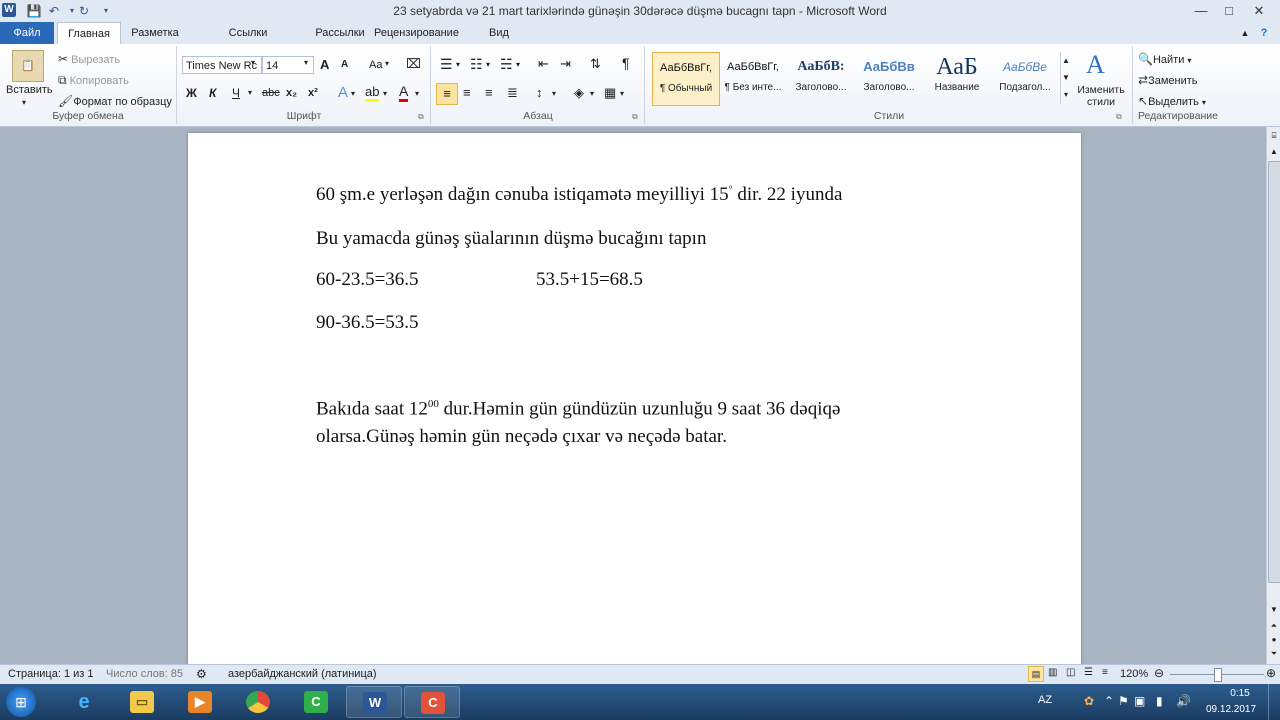 The height and width of the screenshot is (720, 1280). Describe the element at coordinates (375, 65) in the screenshot. I see `change-case-button: Aa` at that location.